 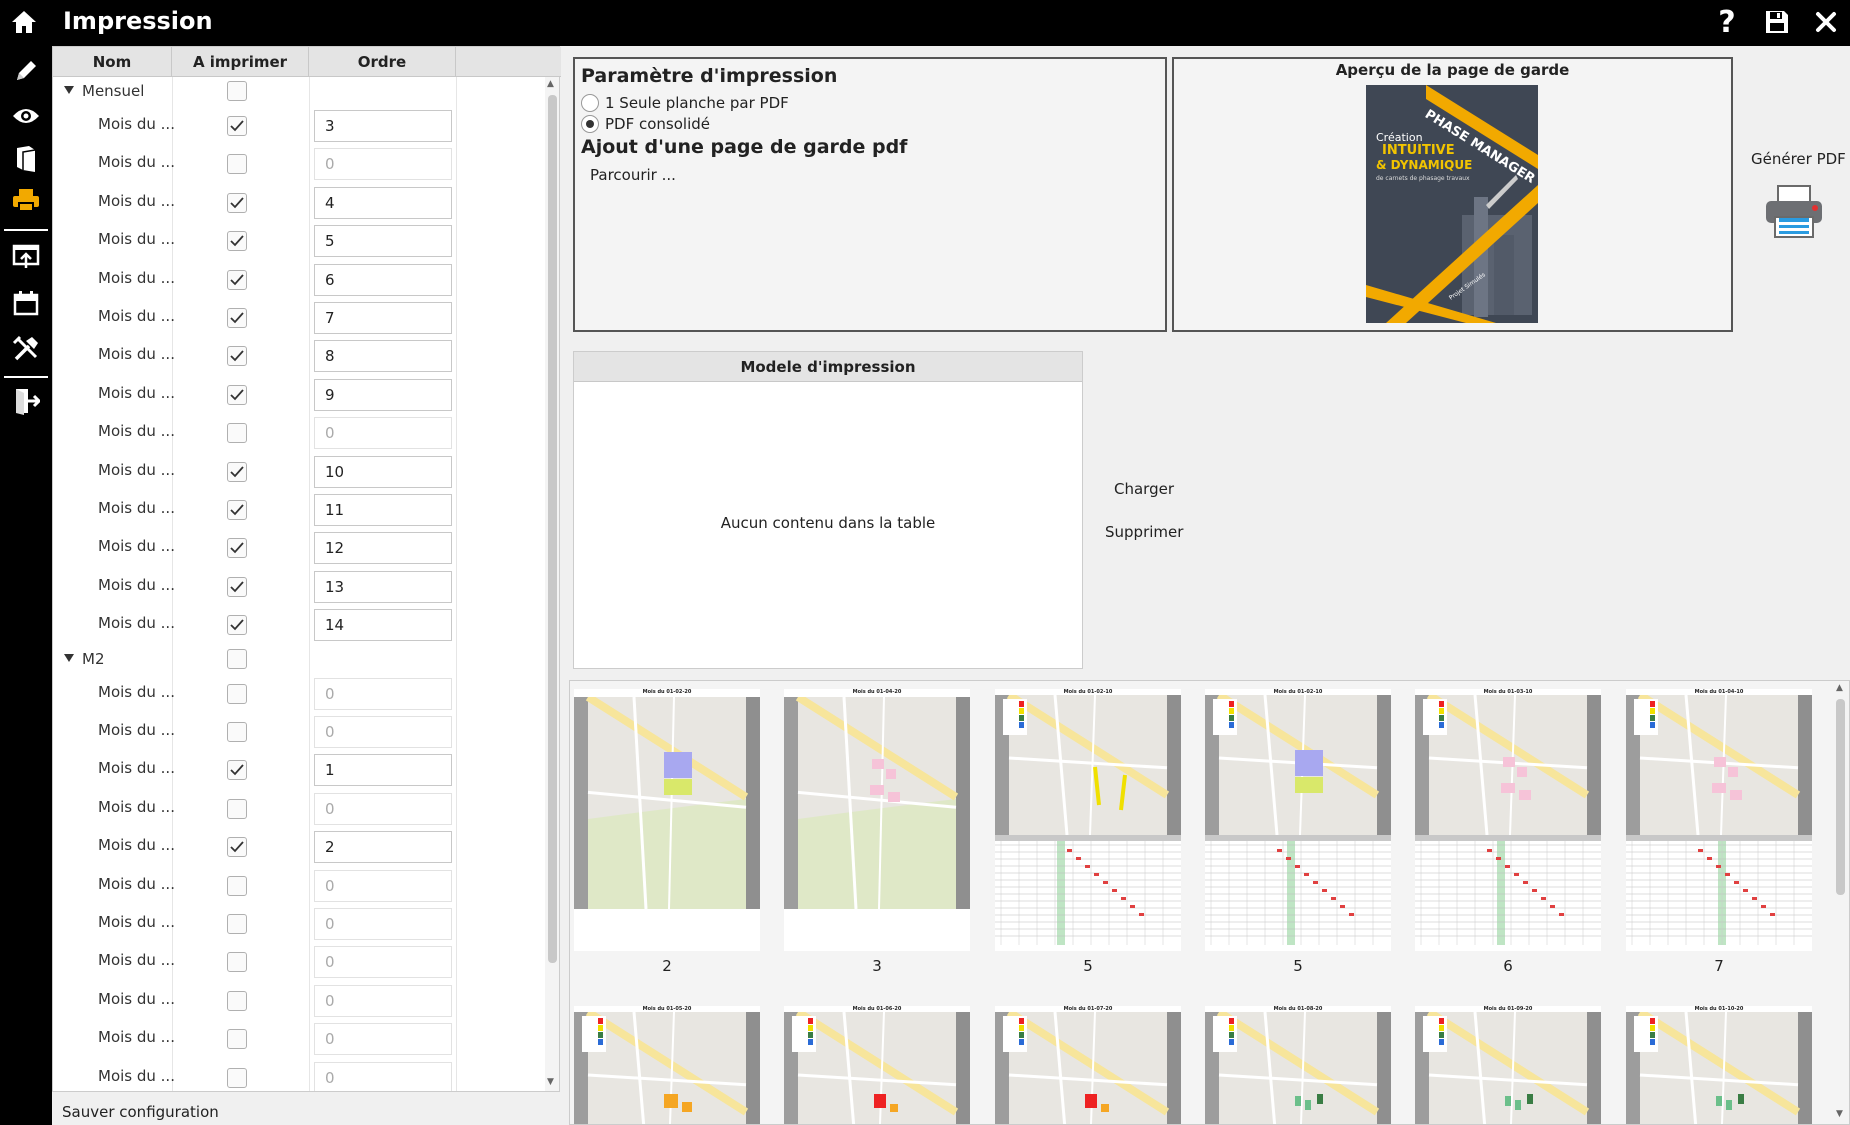 I want to click on column-header-nom: Nom, so click(x=112, y=62).